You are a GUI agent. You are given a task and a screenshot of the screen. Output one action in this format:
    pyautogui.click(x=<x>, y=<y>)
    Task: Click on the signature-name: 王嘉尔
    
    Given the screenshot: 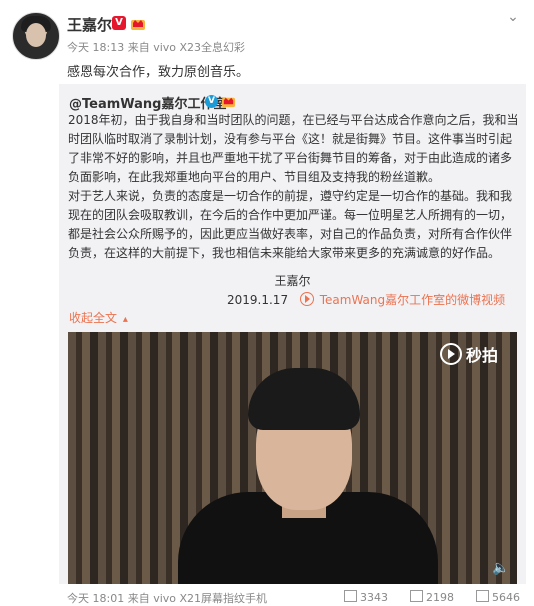 What is the action you would take?
    pyautogui.click(x=292, y=281)
    